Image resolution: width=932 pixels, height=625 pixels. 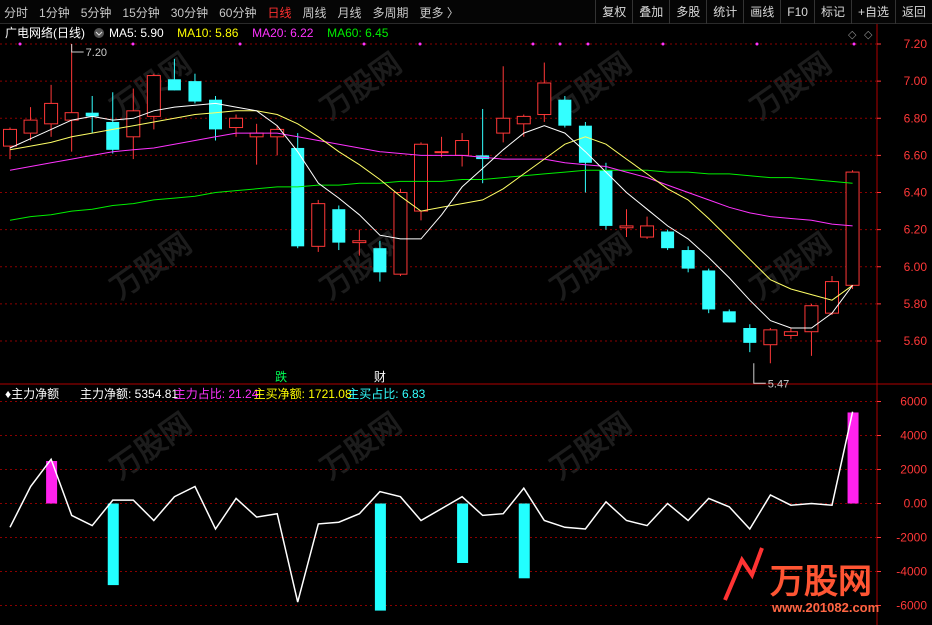 I want to click on watermark-arrow-icon, so click(x=743, y=574).